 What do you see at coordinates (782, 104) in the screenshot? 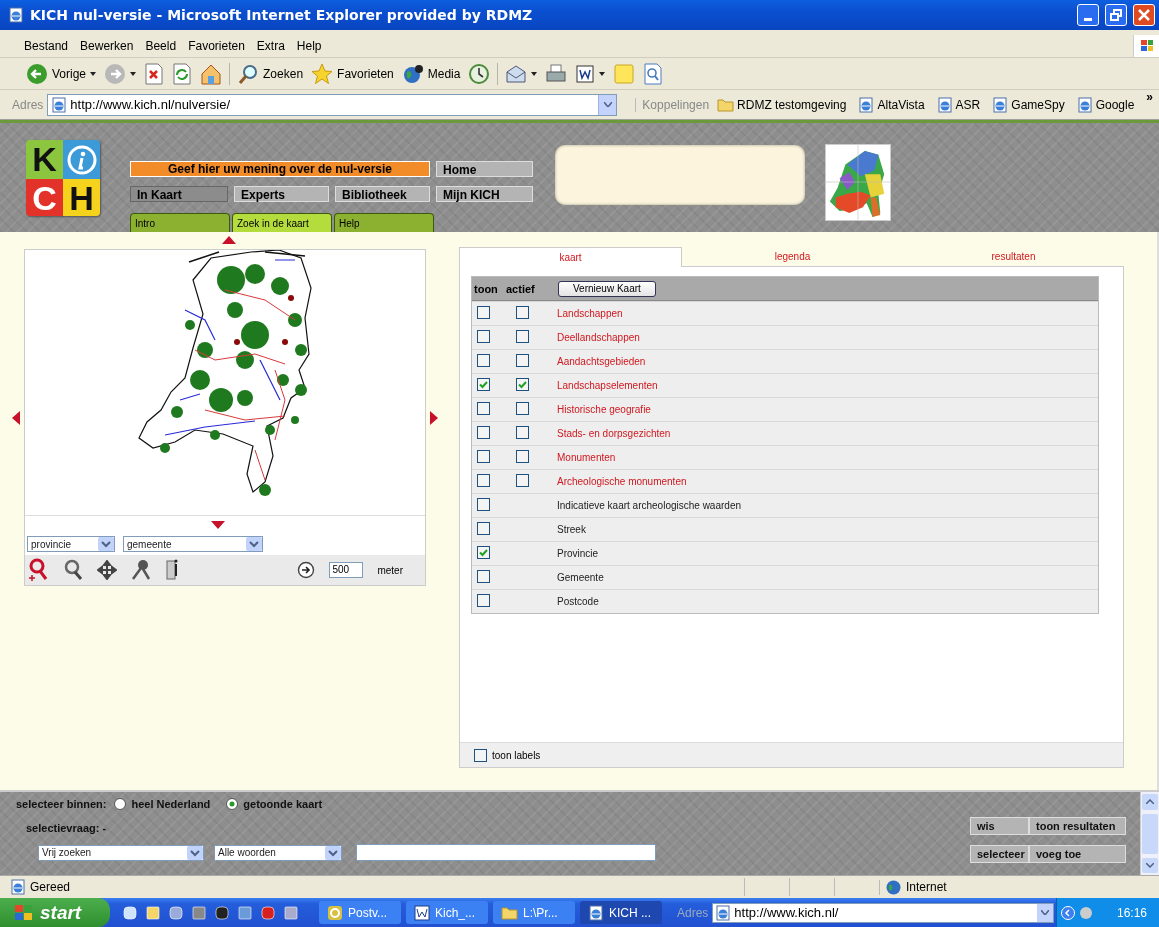
I see `link-button: RDMZ testomgeving` at bounding box center [782, 104].